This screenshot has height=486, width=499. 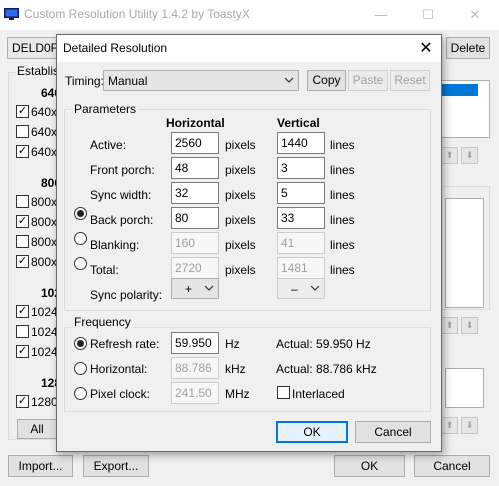 What do you see at coordinates (36, 132) in the screenshot?
I see `mode-checkbox-row: 640x` at bounding box center [36, 132].